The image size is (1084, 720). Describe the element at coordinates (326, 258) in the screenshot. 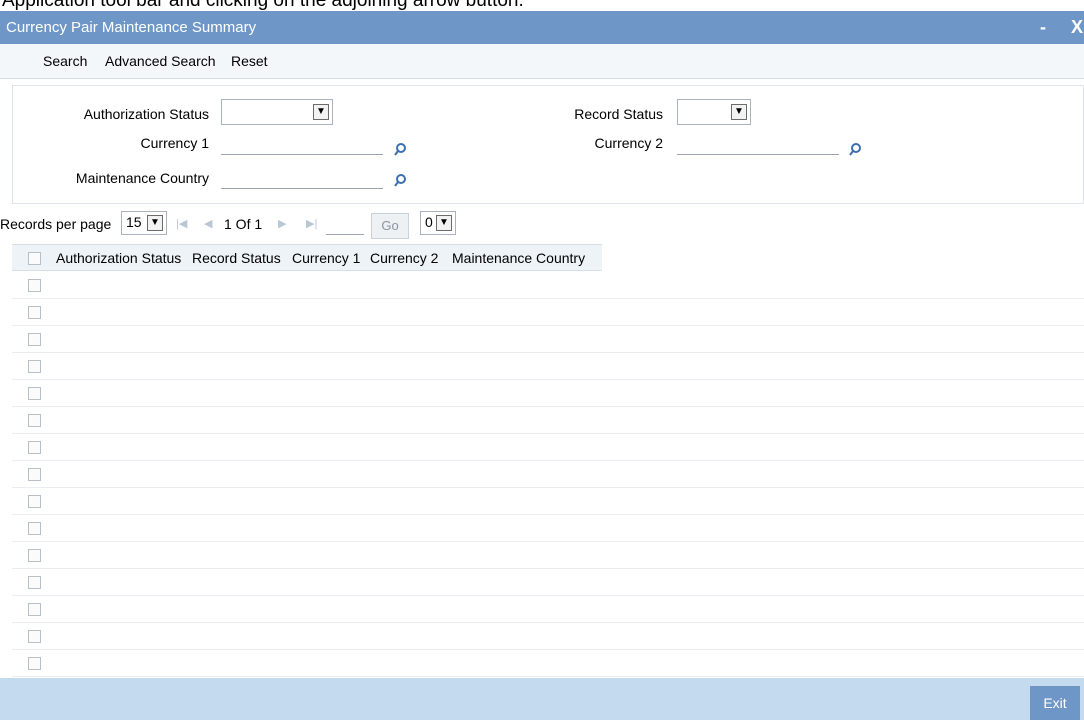

I see `column-header-currency-1: Currency 1` at that location.